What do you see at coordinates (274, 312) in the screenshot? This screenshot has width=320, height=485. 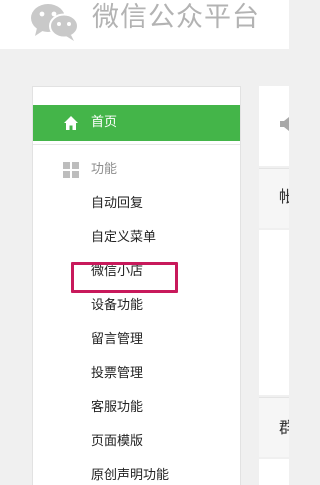 I see `content-panel-middle` at bounding box center [274, 312].